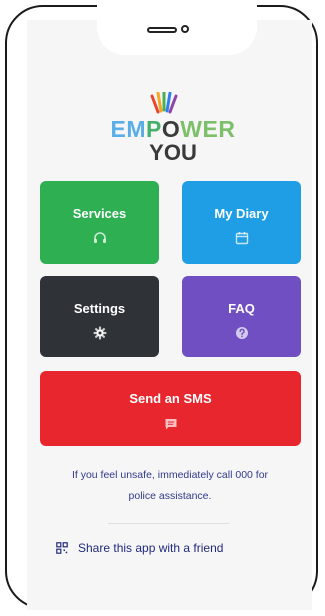 The width and height of the screenshot is (325, 616). Describe the element at coordinates (151, 548) in the screenshot. I see `share-app-label: Share this app with a friend` at that location.